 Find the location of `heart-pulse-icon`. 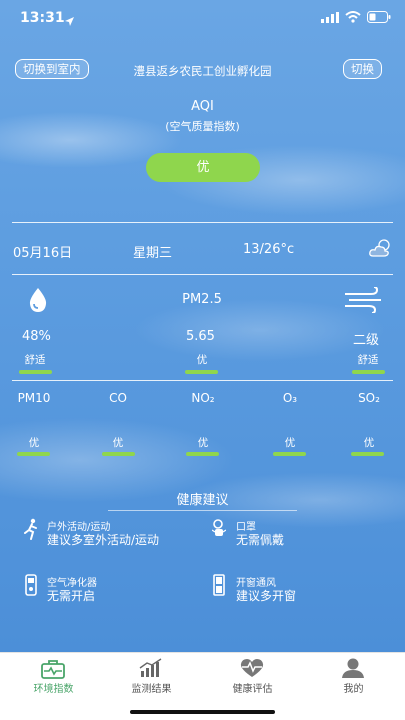

heart-pulse-icon is located at coordinates (252, 668).